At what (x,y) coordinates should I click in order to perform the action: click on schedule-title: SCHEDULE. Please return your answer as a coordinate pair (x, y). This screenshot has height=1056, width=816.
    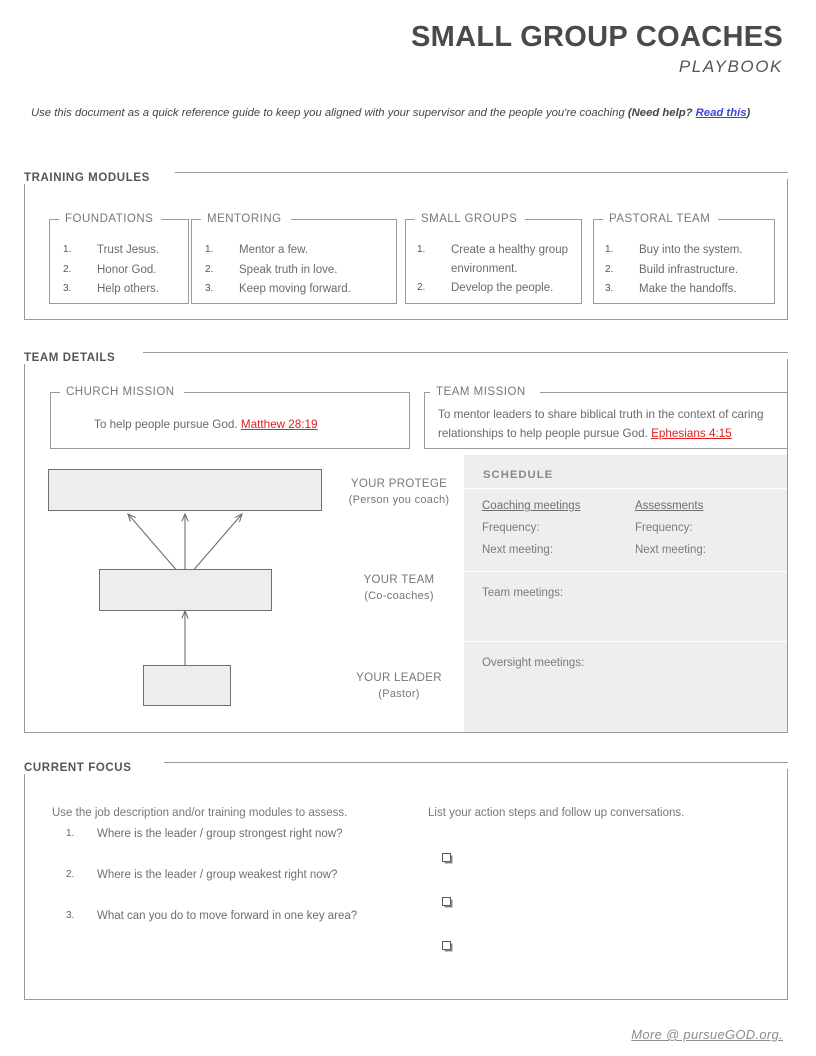
    Looking at the image, I should click on (518, 475).